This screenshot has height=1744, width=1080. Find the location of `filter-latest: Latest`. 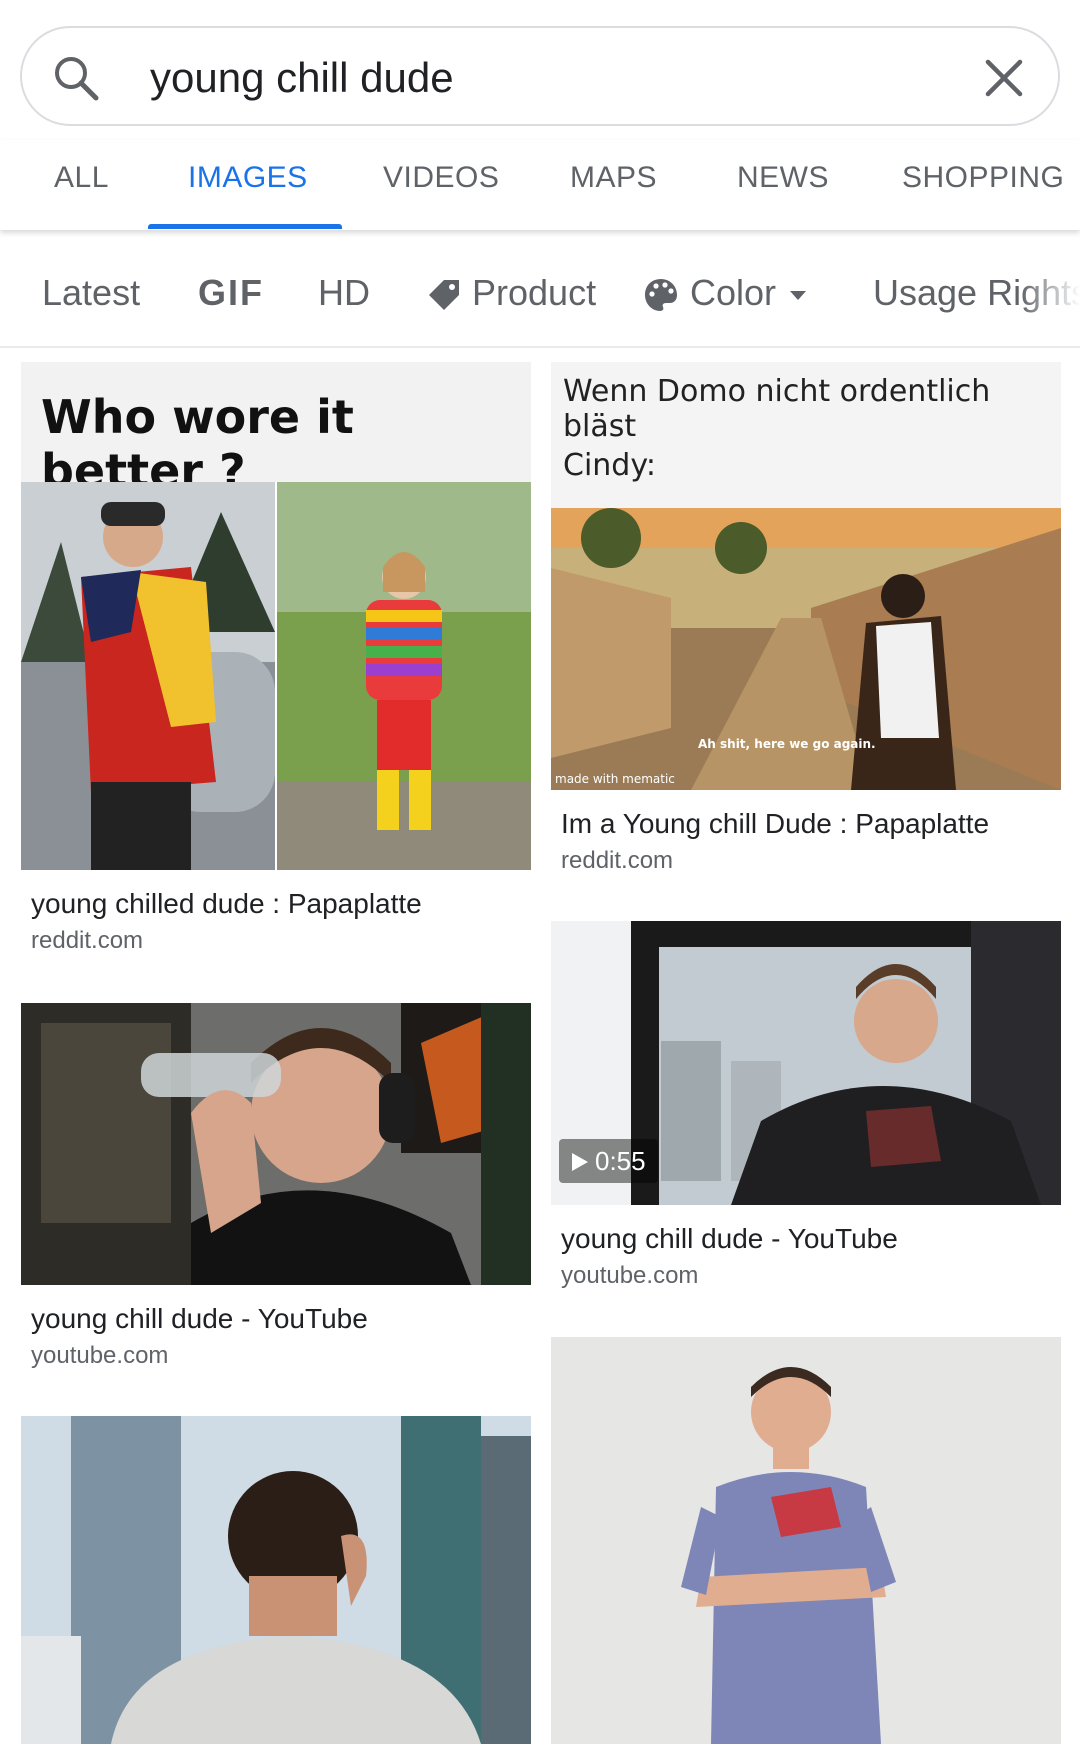

filter-latest: Latest is located at coordinates (91, 293).